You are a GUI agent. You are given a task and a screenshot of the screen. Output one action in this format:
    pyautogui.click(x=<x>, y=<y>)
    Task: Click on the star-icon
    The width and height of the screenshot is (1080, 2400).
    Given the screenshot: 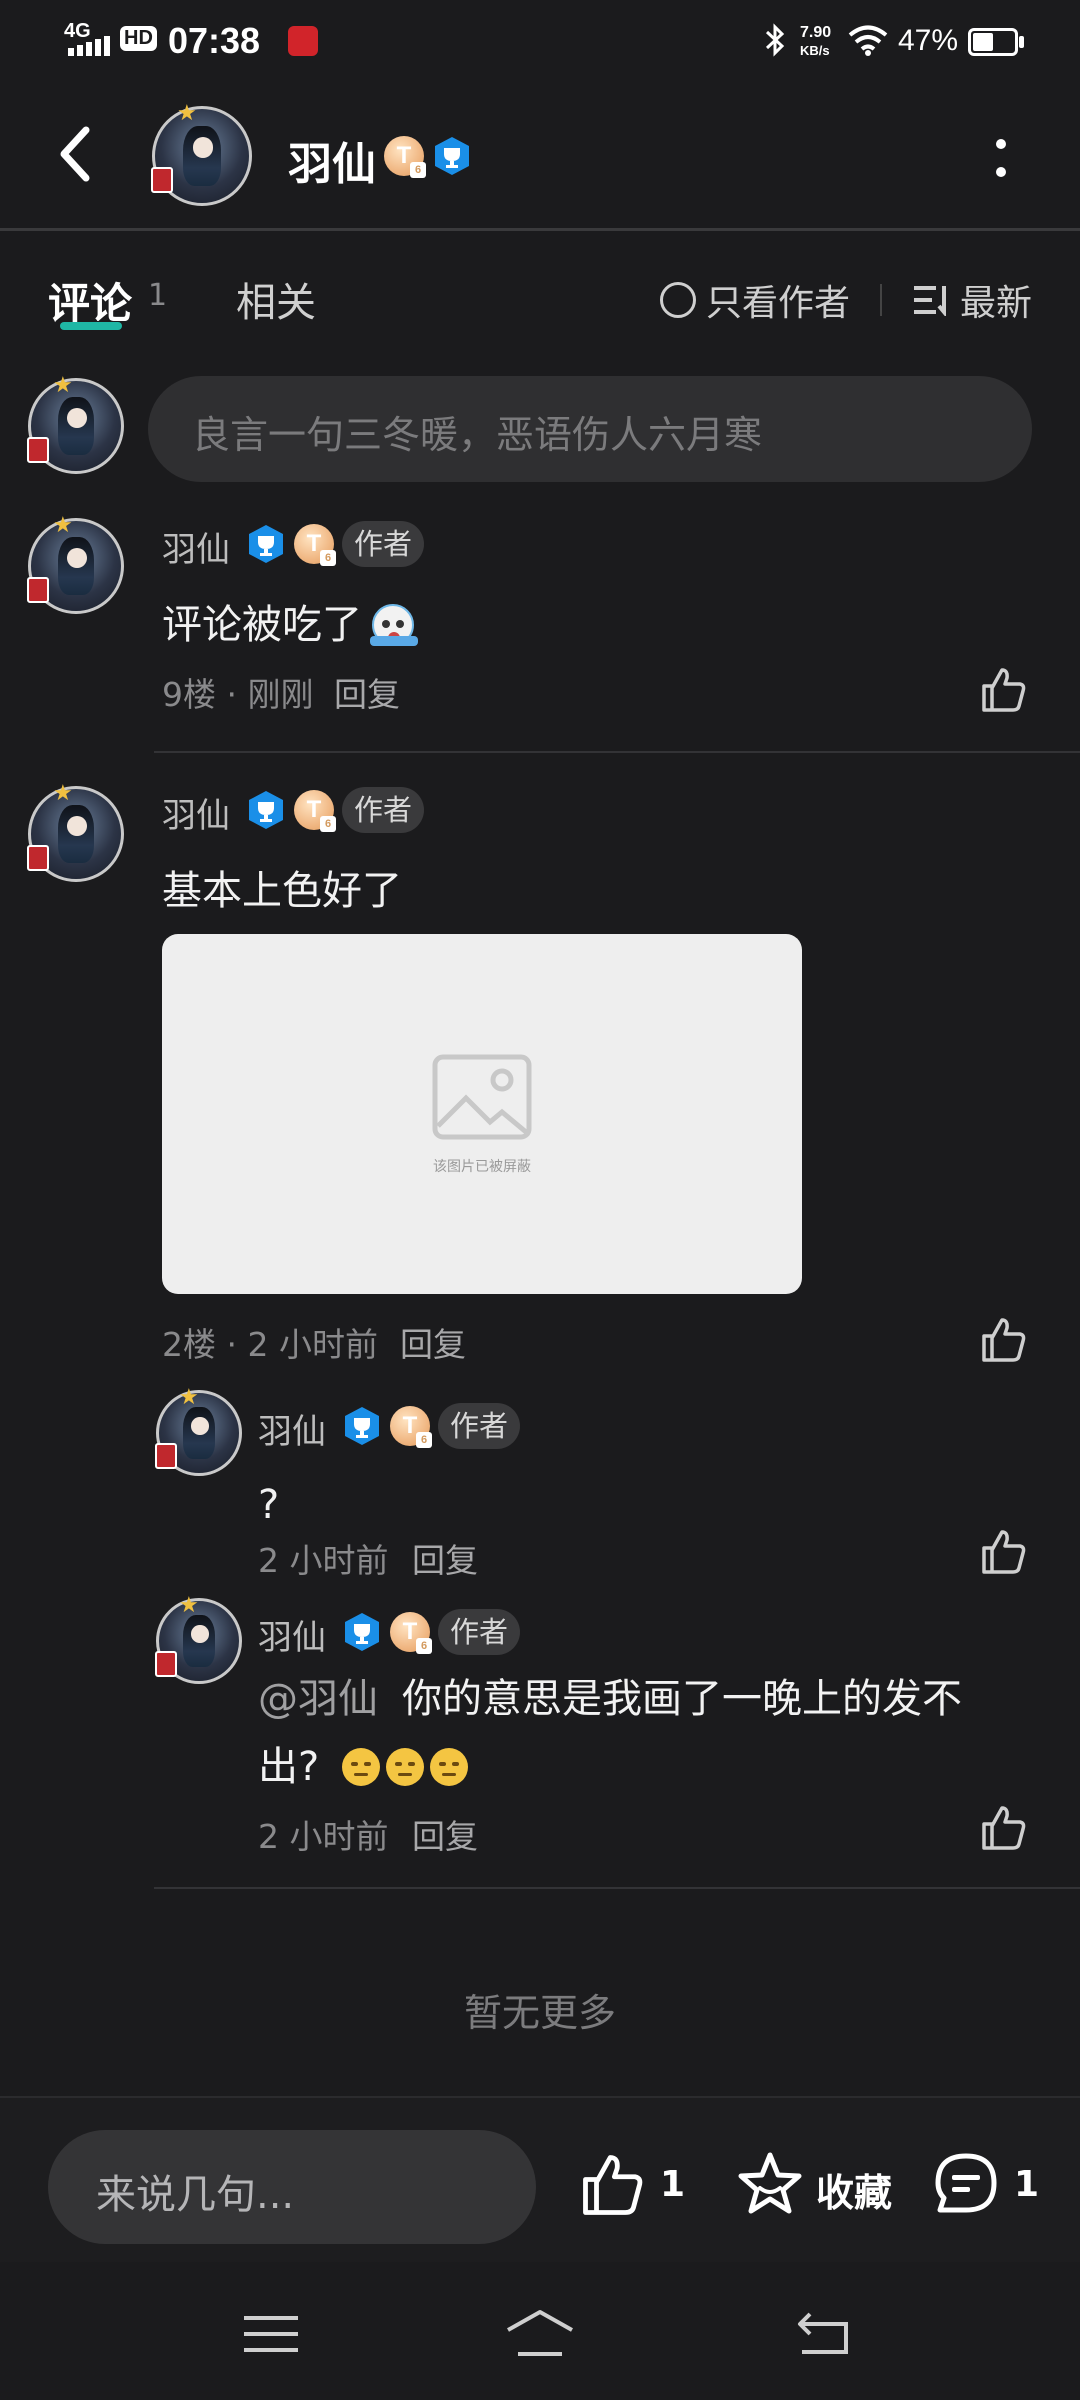 What is the action you would take?
    pyautogui.click(x=770, y=2183)
    